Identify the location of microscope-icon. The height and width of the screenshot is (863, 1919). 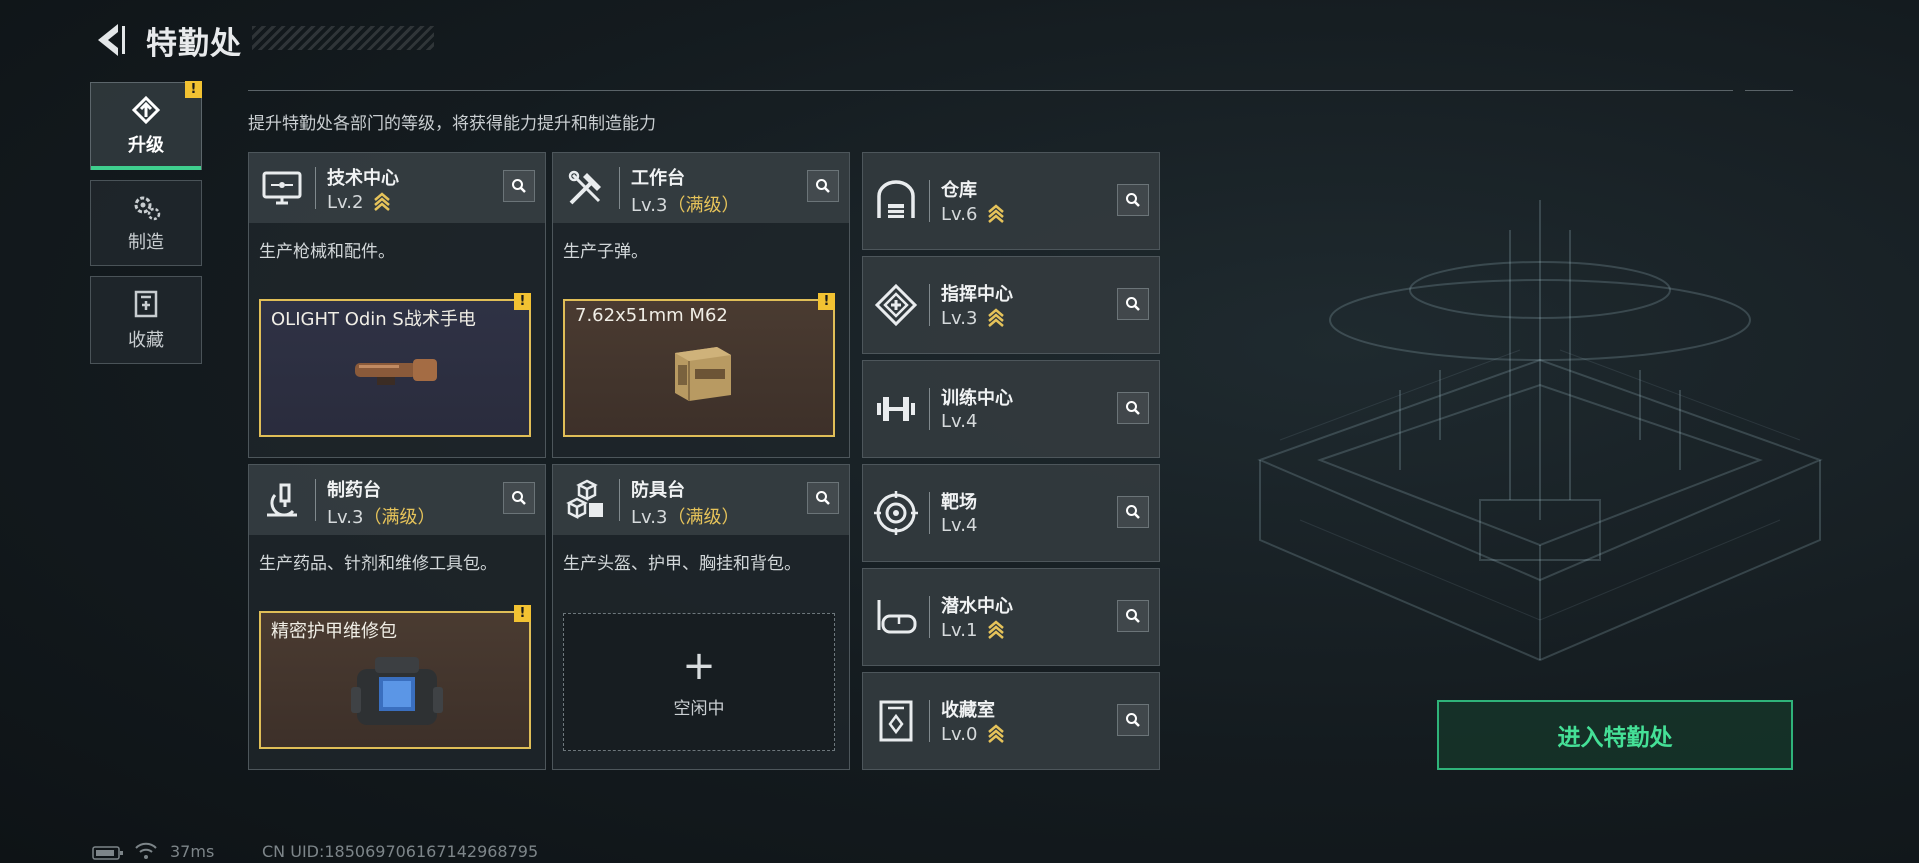
(282, 500).